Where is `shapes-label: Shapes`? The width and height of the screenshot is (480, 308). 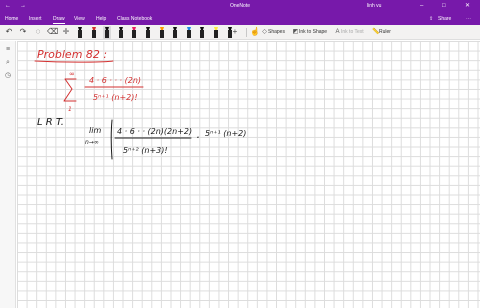 shapes-label: Shapes is located at coordinates (276, 32).